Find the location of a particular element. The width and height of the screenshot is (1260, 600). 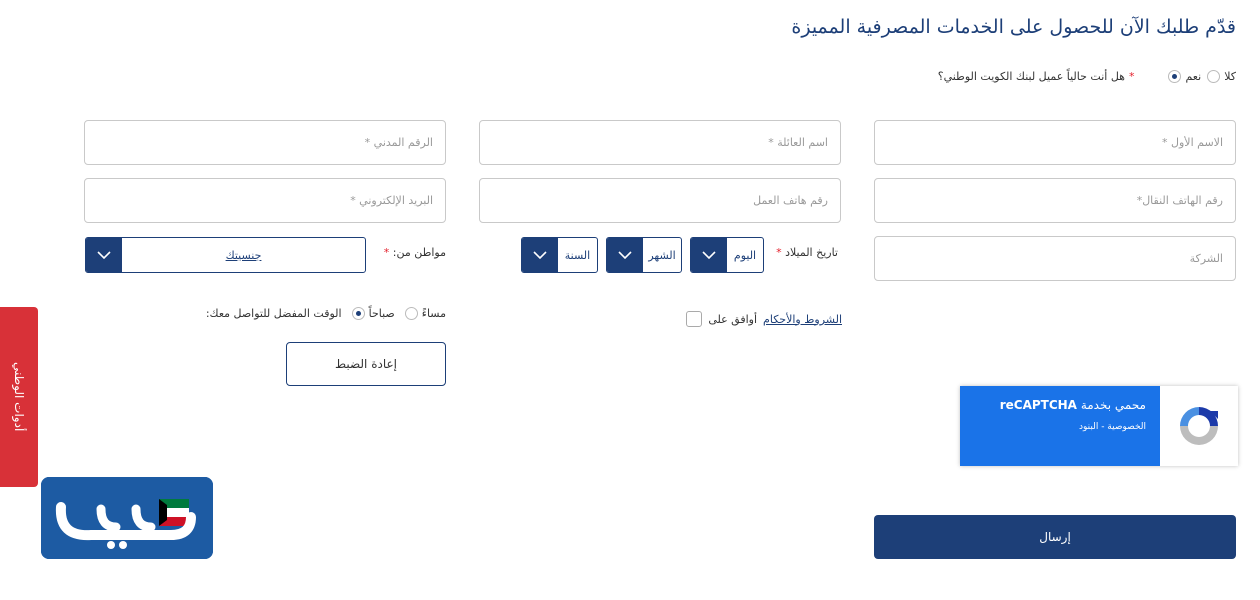

contact-time-row: الوقت المفضل للتواصل معك: صباحاً مساءً is located at coordinates (319, 313).